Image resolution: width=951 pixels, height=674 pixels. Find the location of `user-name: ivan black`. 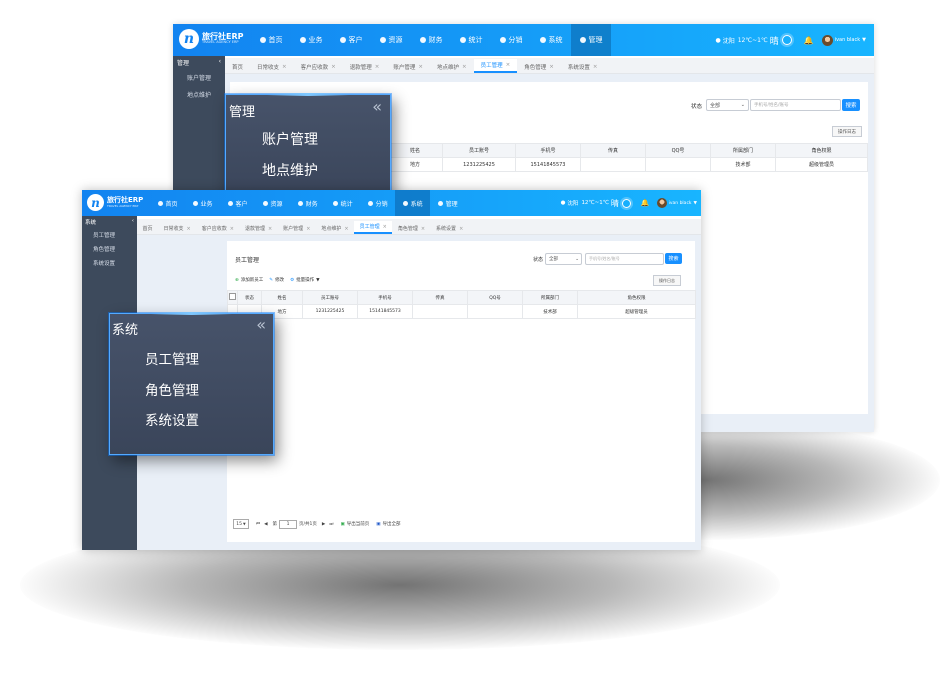

user-name: ivan black is located at coordinates (680, 203).